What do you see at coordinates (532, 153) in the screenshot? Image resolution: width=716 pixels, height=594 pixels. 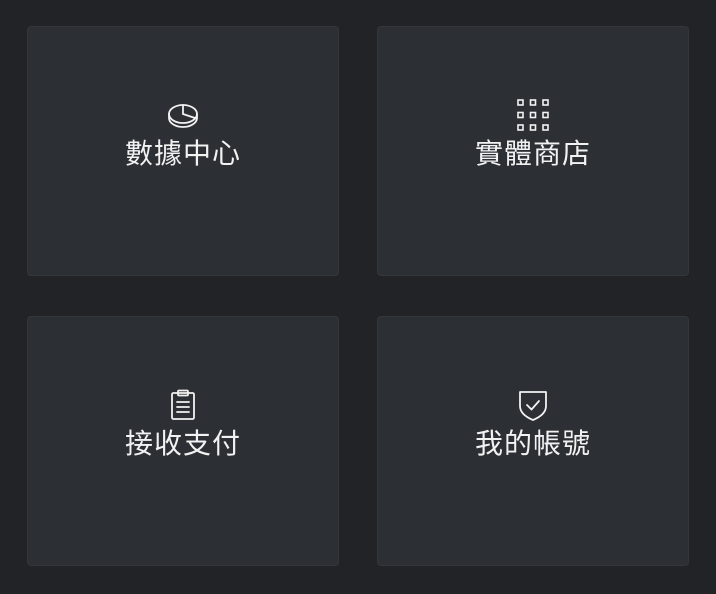 I see `tile-label: 實體商店` at bounding box center [532, 153].